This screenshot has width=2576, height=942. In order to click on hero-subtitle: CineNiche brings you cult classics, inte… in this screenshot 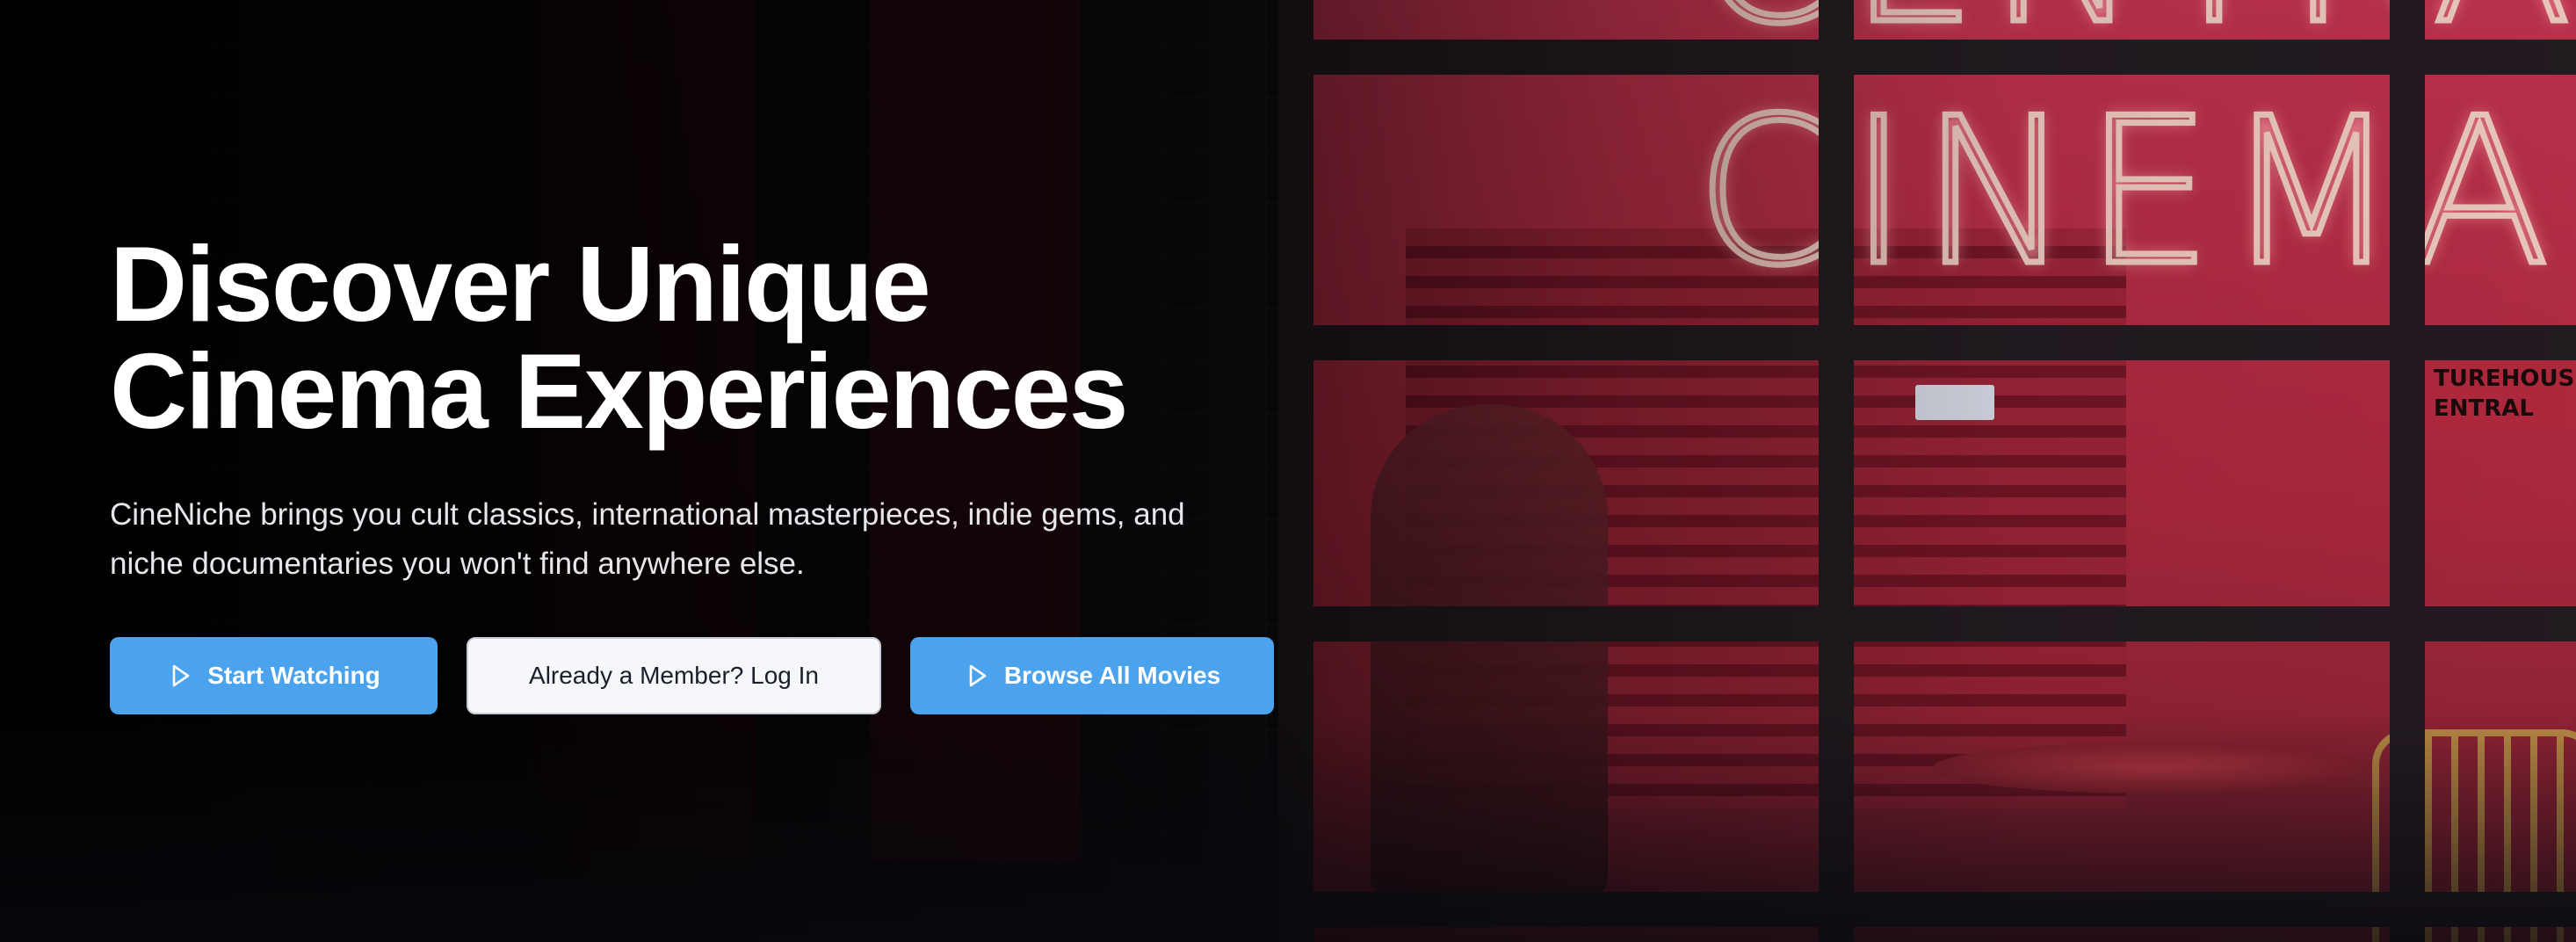, I will do `click(698, 539)`.